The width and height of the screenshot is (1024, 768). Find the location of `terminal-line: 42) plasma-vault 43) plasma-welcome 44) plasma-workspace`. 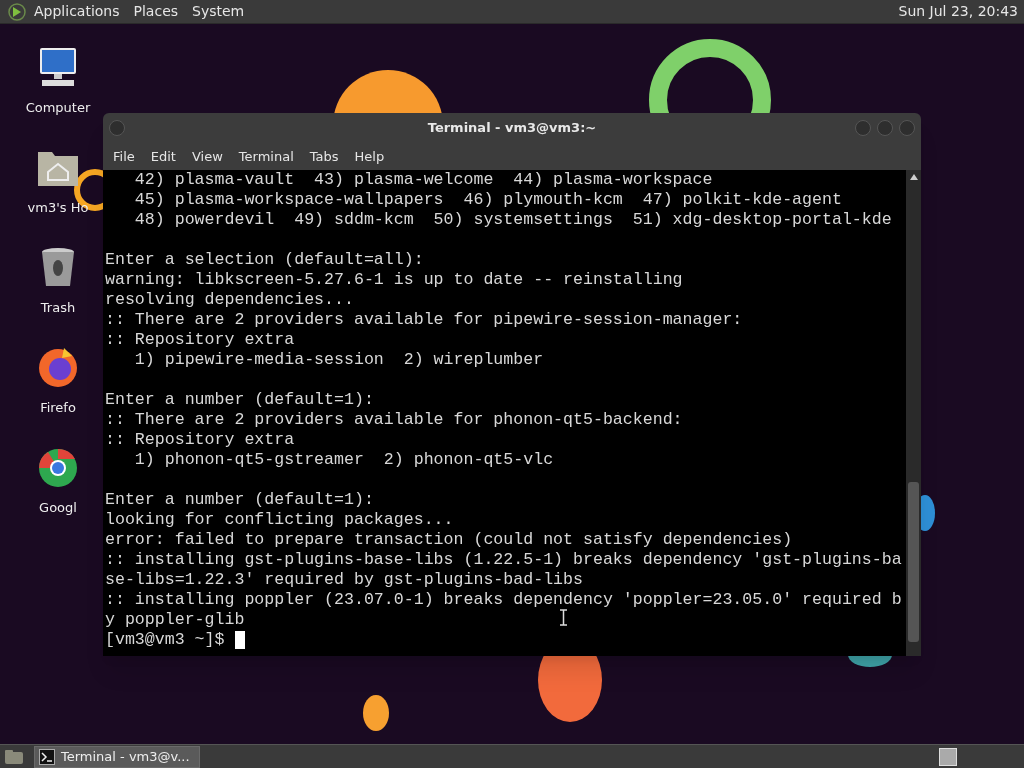

terminal-line: 42) plasma-vault 43) plasma-welcome 44) plasma-workspace is located at coordinates (423, 180).